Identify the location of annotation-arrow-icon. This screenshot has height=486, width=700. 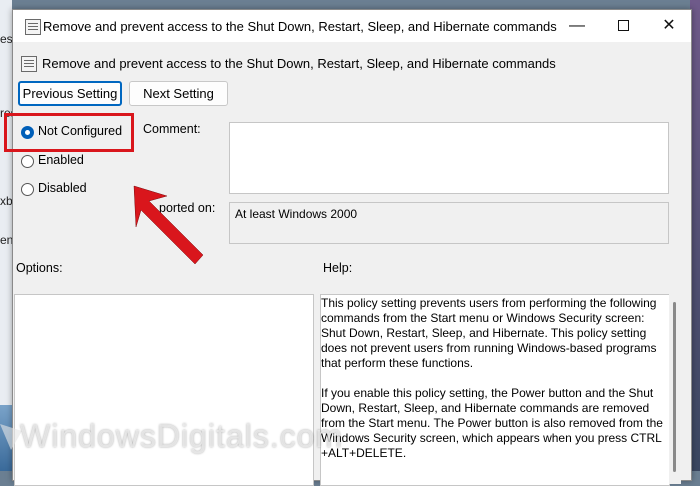
(168, 225).